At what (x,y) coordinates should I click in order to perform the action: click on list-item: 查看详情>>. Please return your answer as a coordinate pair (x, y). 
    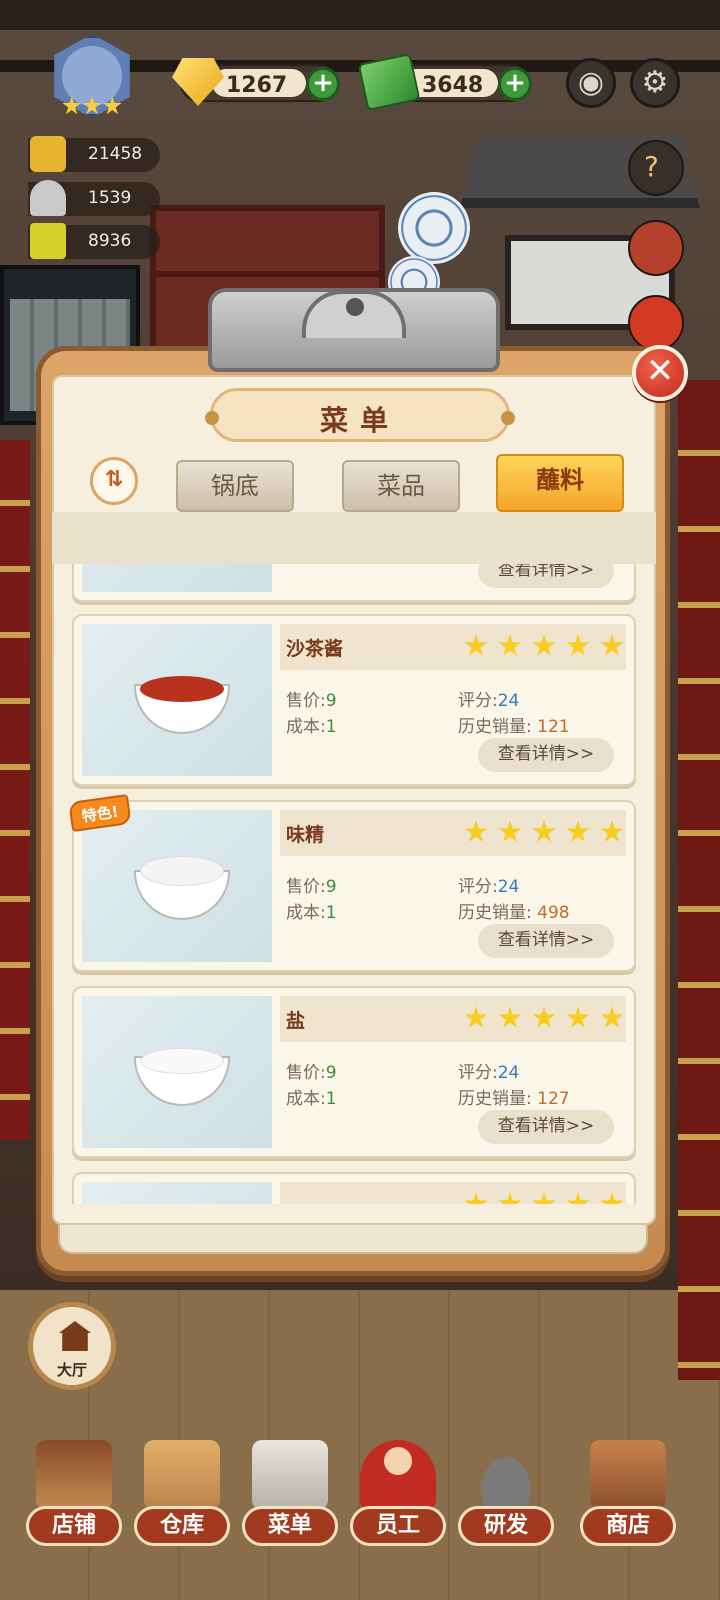
    Looking at the image, I should click on (354, 583).